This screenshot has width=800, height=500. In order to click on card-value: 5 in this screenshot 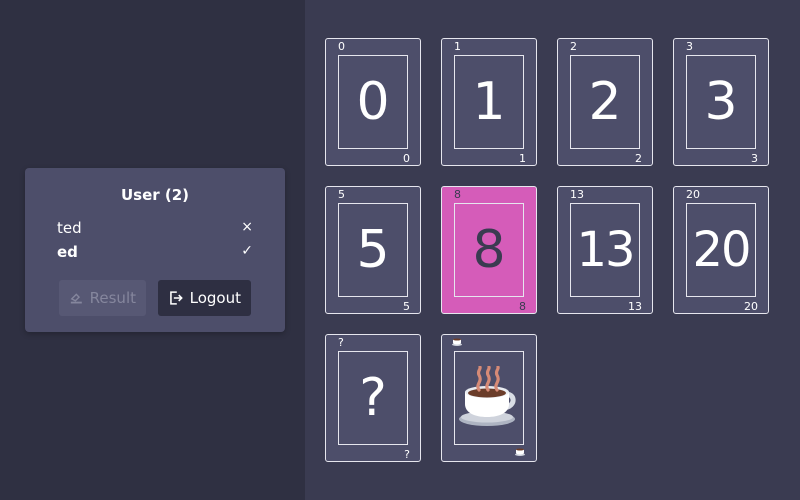, I will do `click(373, 250)`.